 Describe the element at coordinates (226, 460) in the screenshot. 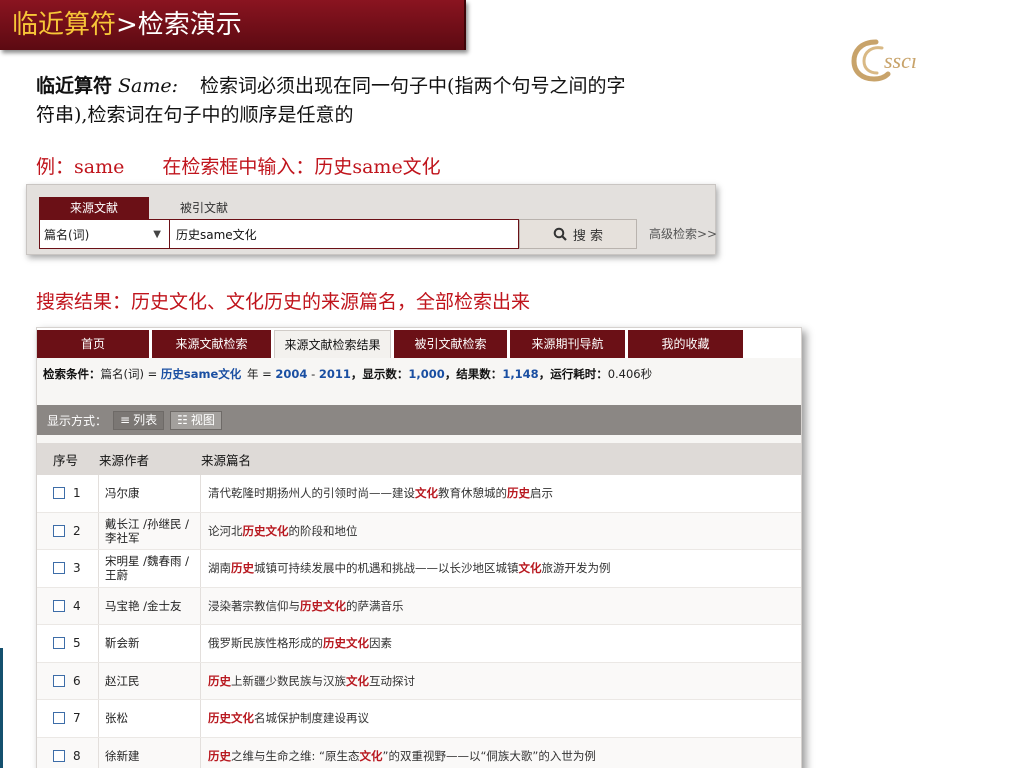

I see `column-title: 来源篇名` at that location.